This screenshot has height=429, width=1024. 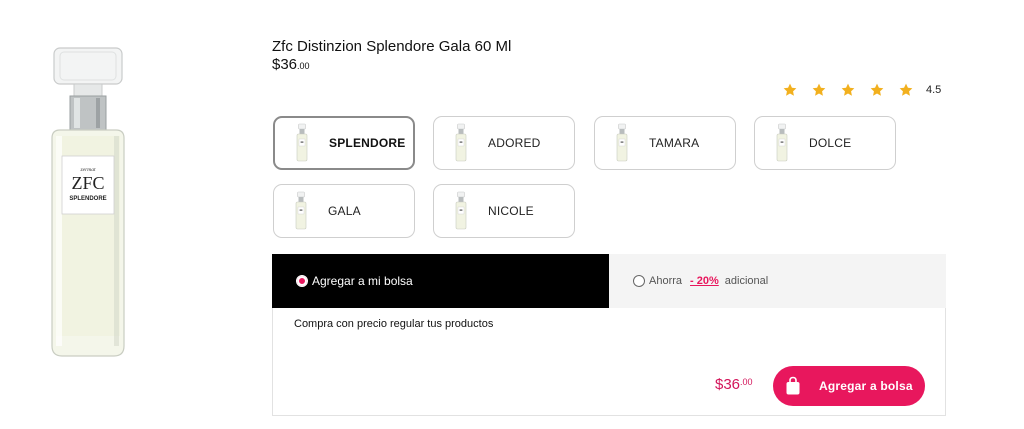 I want to click on option-add-label: Agregar a mi bolsa, so click(x=362, y=281).